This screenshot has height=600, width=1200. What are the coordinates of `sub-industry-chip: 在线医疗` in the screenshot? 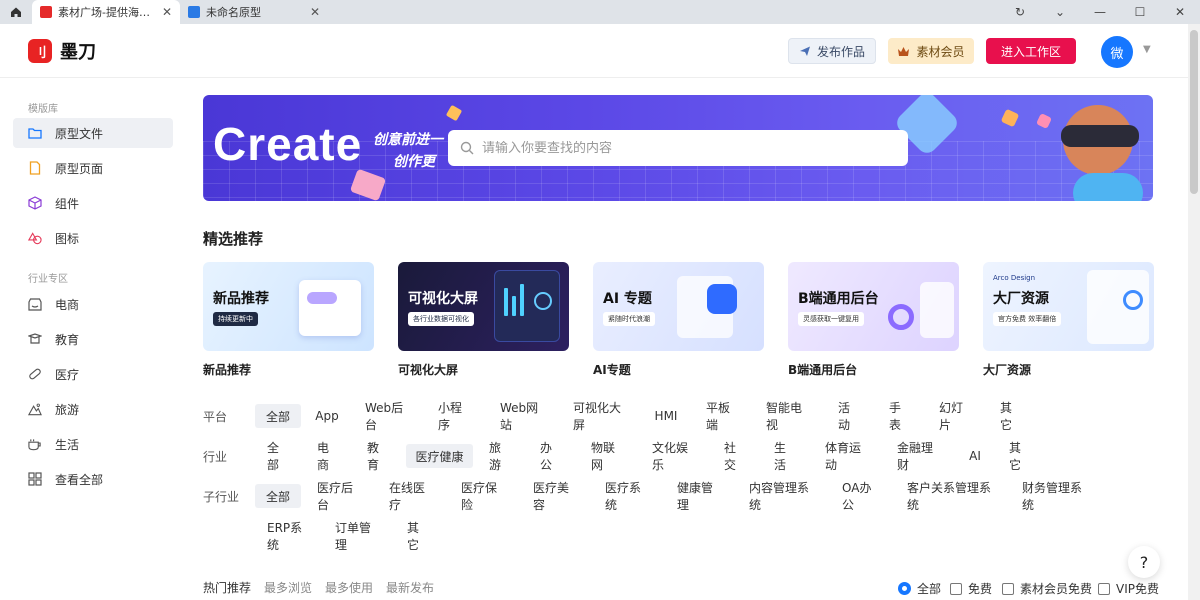 It's located at (411, 496).